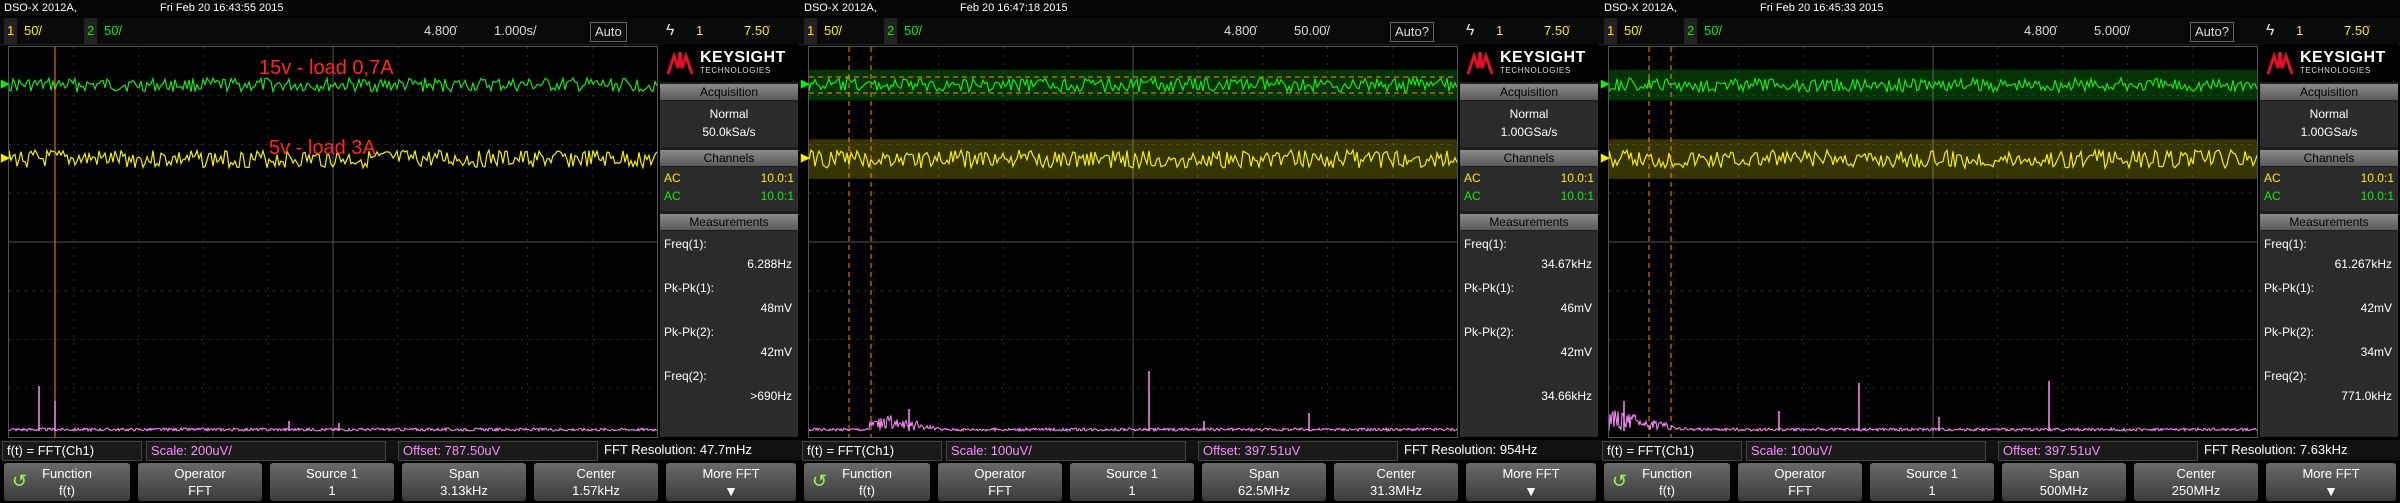 Image resolution: width=2400 pixels, height=503 pixels. I want to click on date-label: Fri Feb 20 16:45:33 2015, so click(1822, 8).